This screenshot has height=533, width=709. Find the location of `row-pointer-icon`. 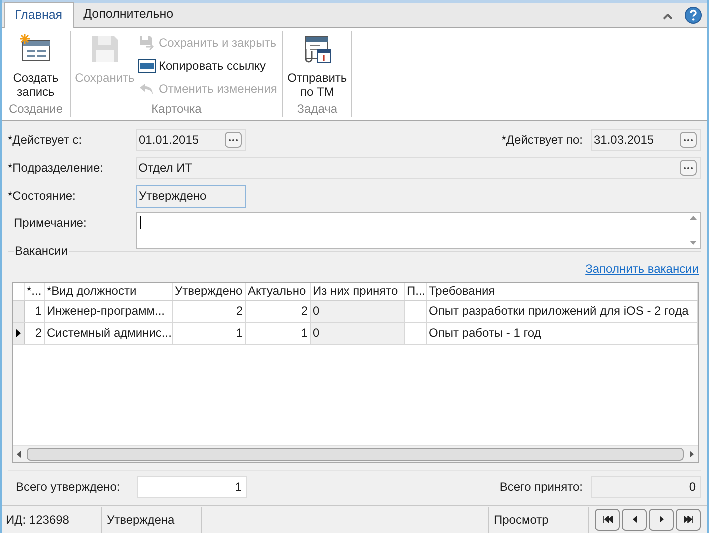

row-pointer-icon is located at coordinates (18, 333).